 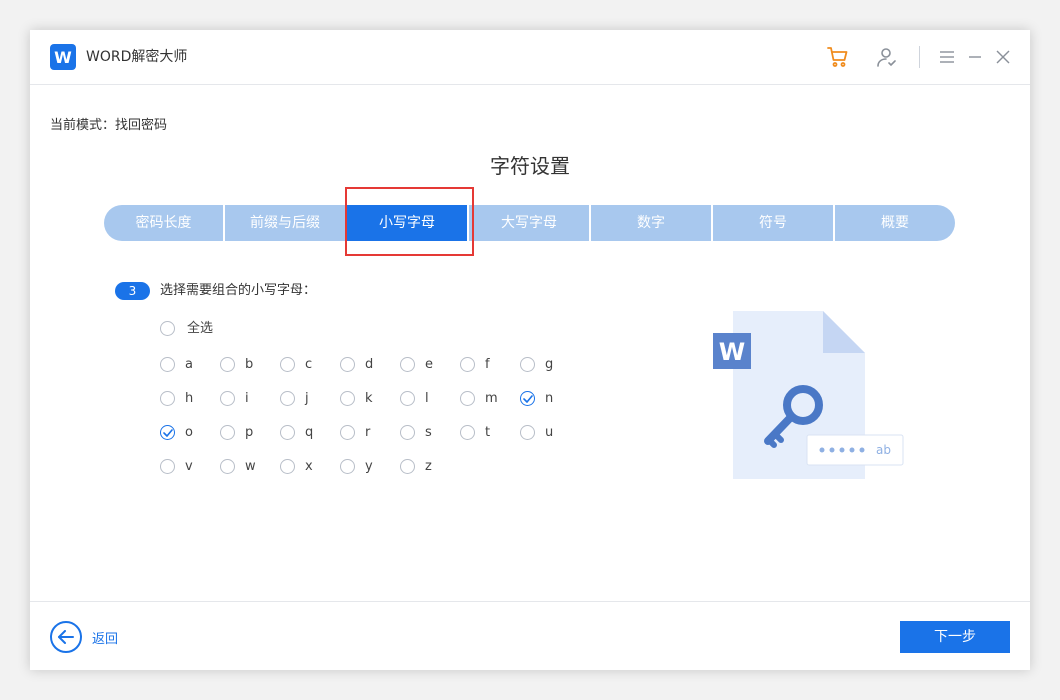 I want to click on letter-option-j: j, so click(x=294, y=398).